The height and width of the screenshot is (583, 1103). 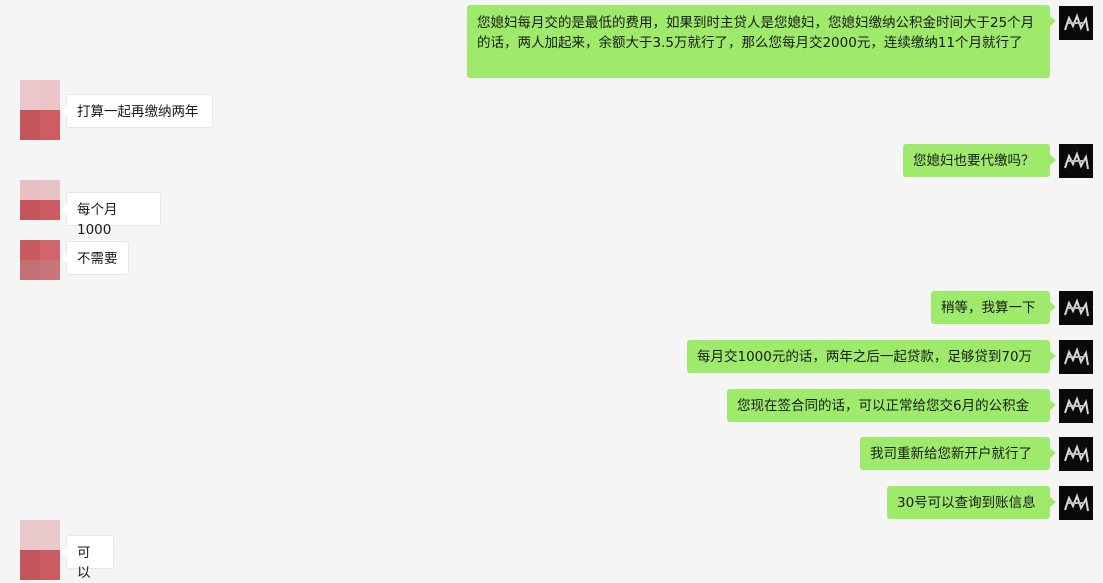 What do you see at coordinates (993, 307) in the screenshot?
I see `message-bubble-outgoing: 稍等，我算一下` at bounding box center [993, 307].